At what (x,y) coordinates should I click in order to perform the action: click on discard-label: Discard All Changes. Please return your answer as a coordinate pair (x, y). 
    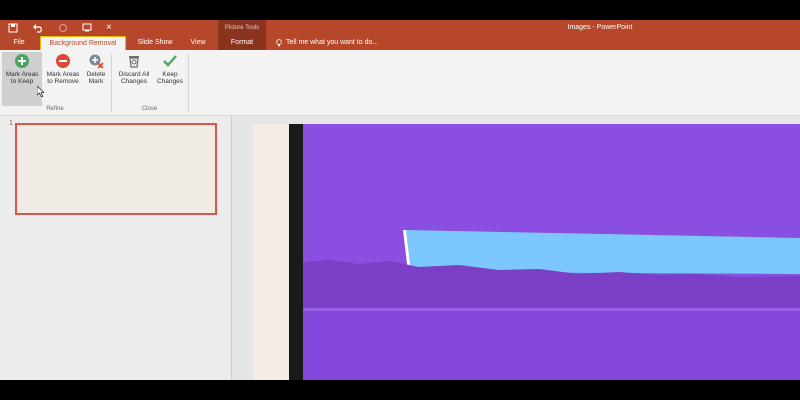
    Looking at the image, I should click on (134, 78).